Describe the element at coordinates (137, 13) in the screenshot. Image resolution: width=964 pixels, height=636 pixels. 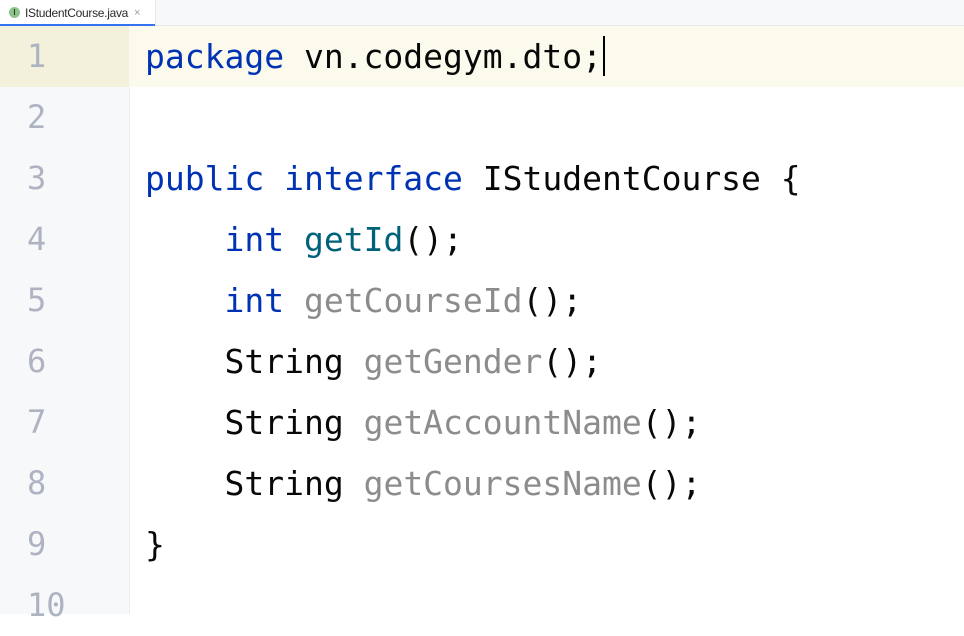
I see `close-icon: ×` at that location.